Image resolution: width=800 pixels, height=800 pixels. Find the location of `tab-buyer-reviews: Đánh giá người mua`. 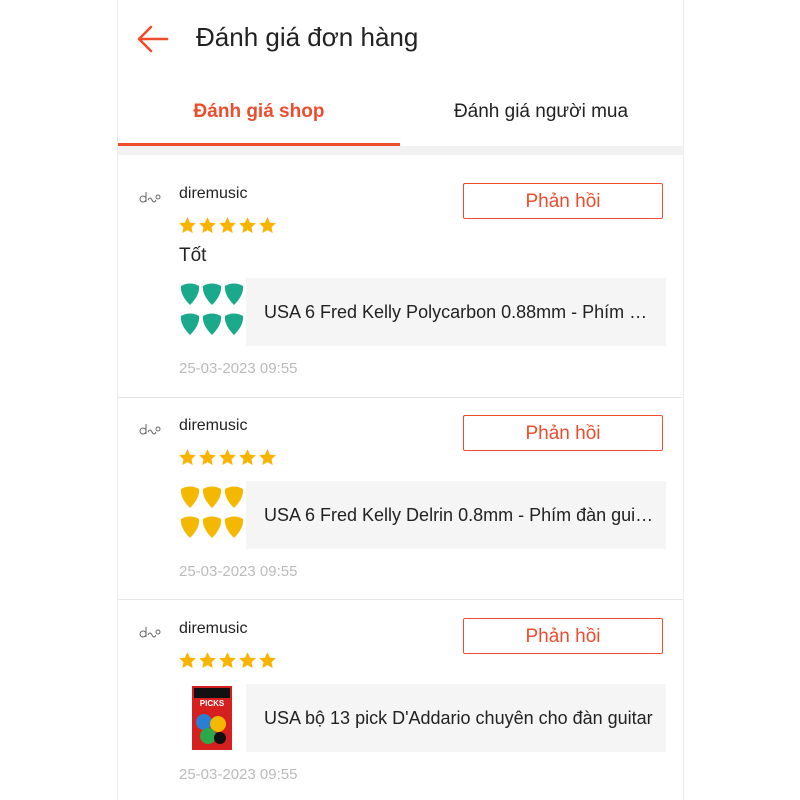

tab-buyer-reviews: Đánh giá người mua is located at coordinates (541, 117).